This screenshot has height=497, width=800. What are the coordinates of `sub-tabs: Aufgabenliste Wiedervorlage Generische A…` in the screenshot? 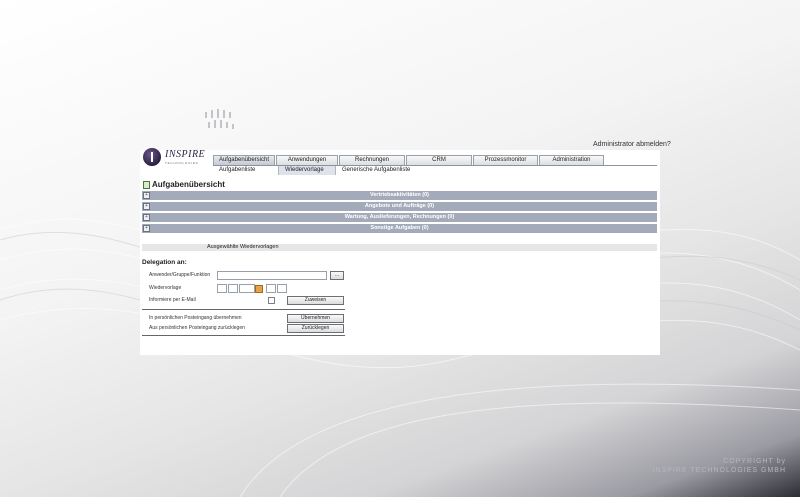 It's located at (314, 170).